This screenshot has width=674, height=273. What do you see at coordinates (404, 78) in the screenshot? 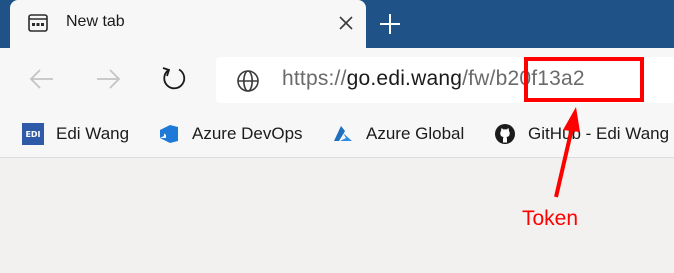
I see `url-host: go.edi.wang` at bounding box center [404, 78].